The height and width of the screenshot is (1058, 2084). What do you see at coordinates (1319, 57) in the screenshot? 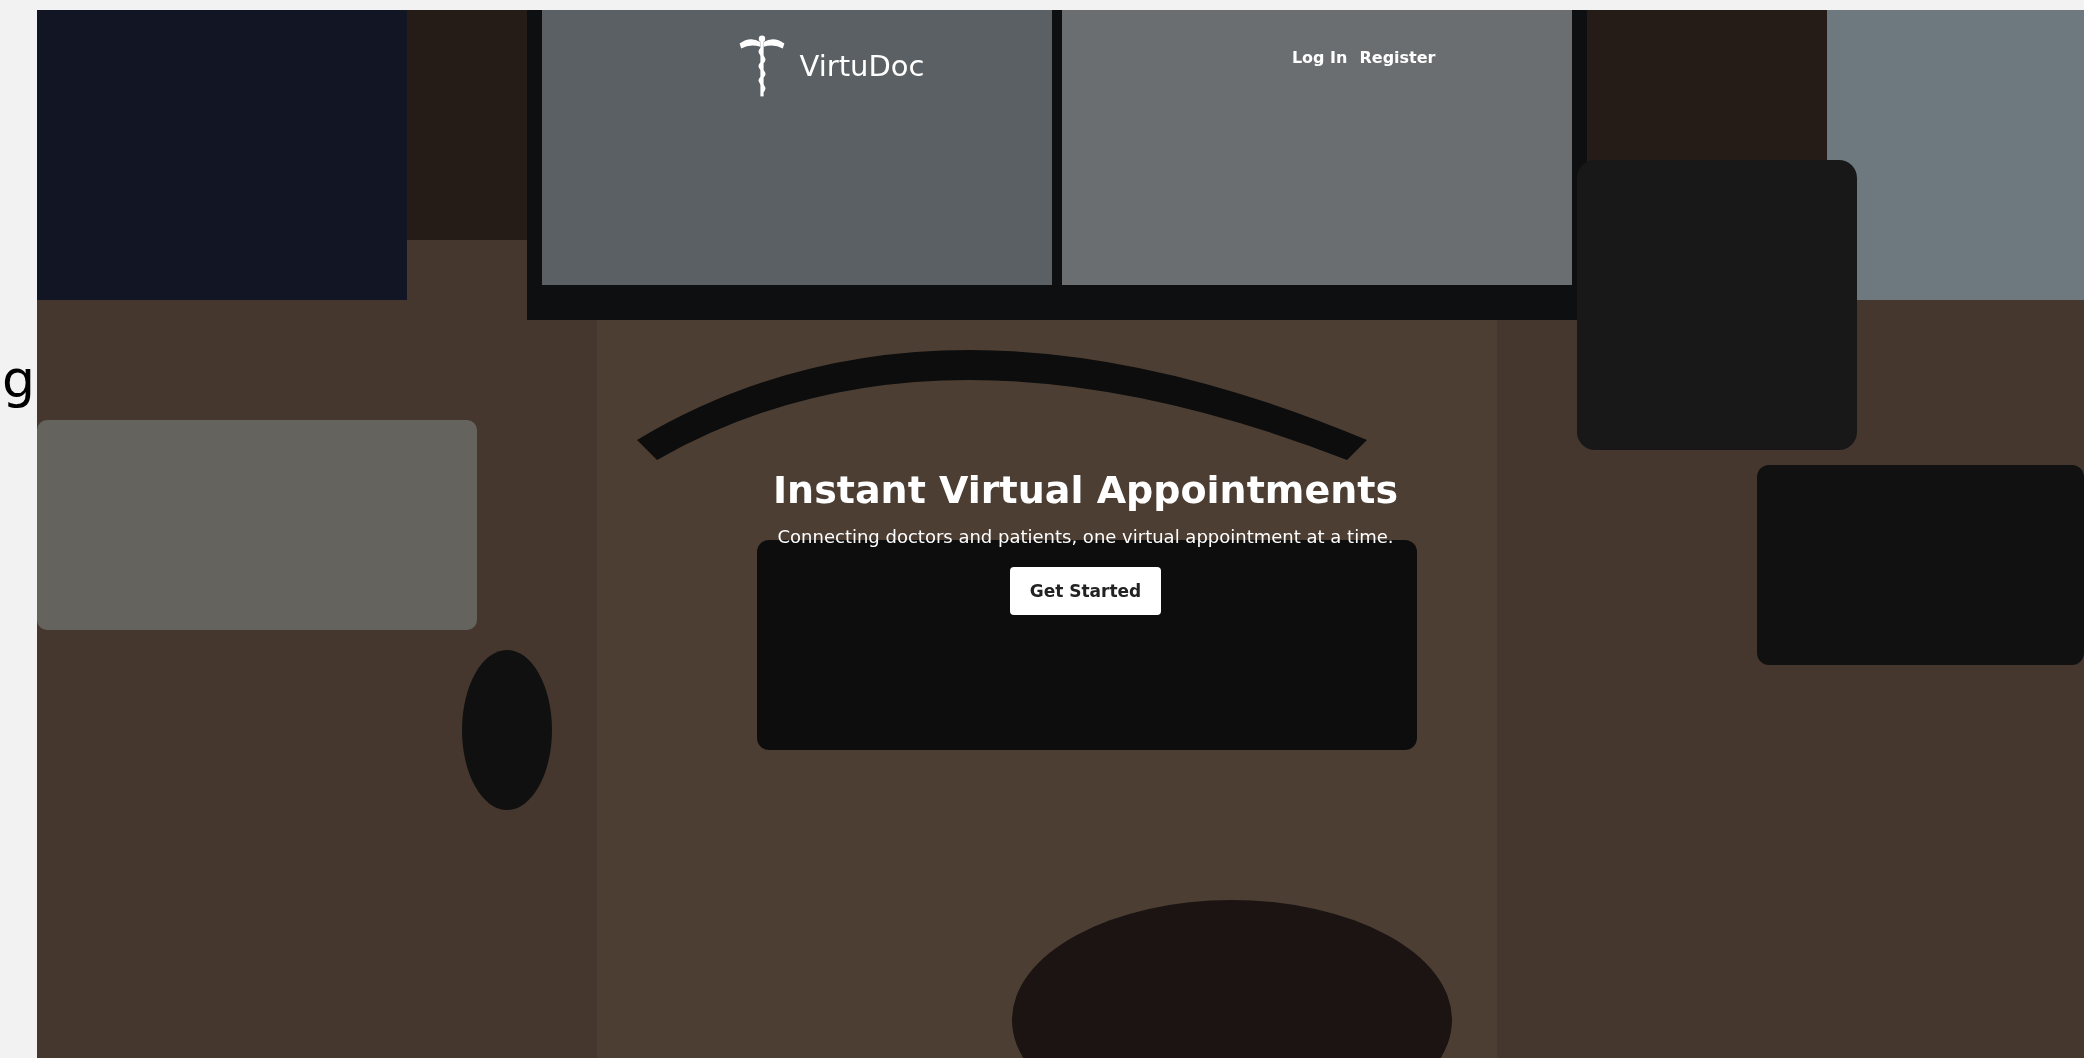
I see `nav-link: Log In` at bounding box center [1319, 57].